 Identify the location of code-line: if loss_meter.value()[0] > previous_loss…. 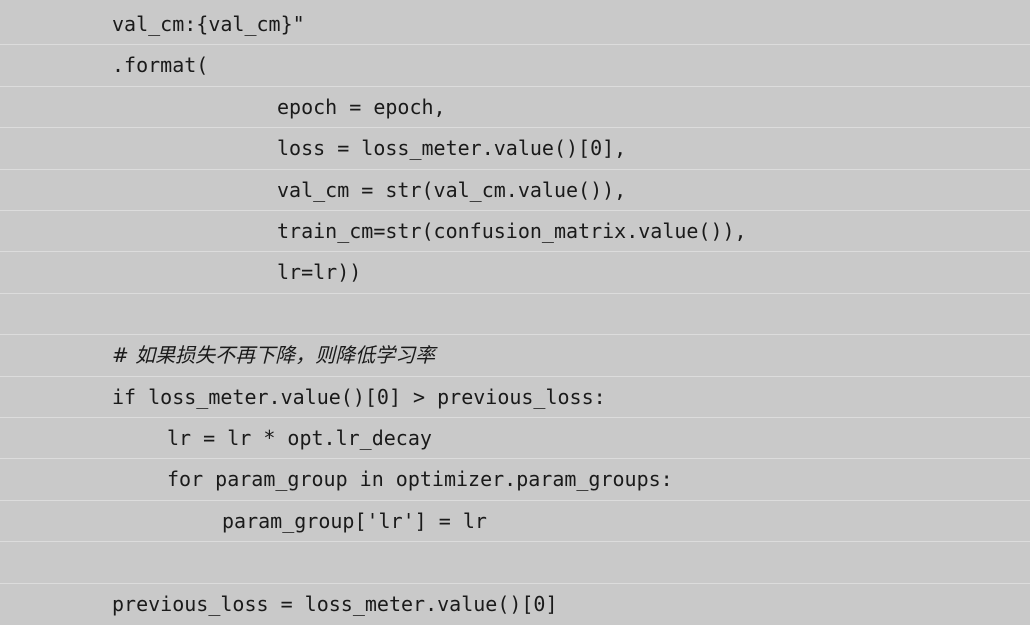
(515, 397).